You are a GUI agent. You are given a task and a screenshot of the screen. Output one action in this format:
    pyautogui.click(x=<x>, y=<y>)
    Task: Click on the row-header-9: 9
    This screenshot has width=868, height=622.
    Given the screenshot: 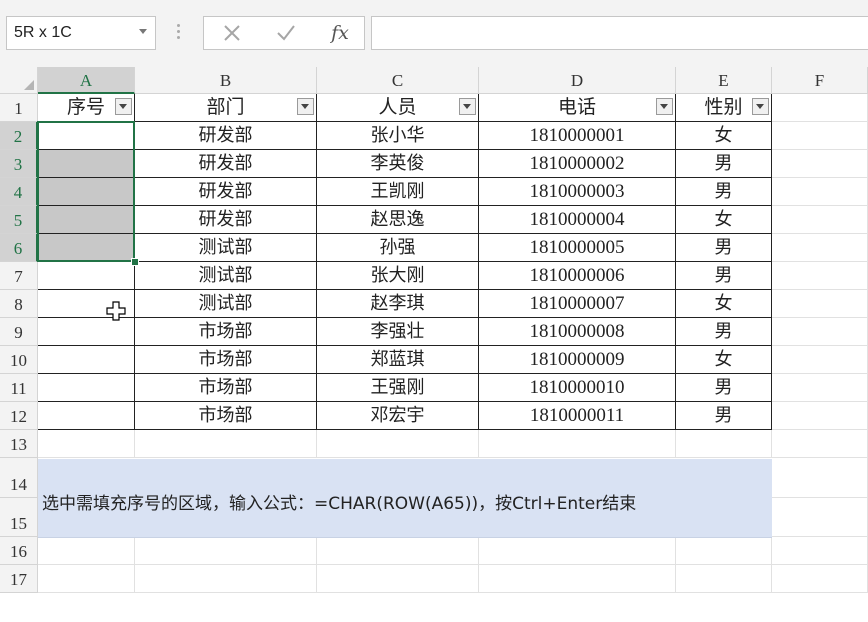 What is the action you would take?
    pyautogui.click(x=19, y=332)
    